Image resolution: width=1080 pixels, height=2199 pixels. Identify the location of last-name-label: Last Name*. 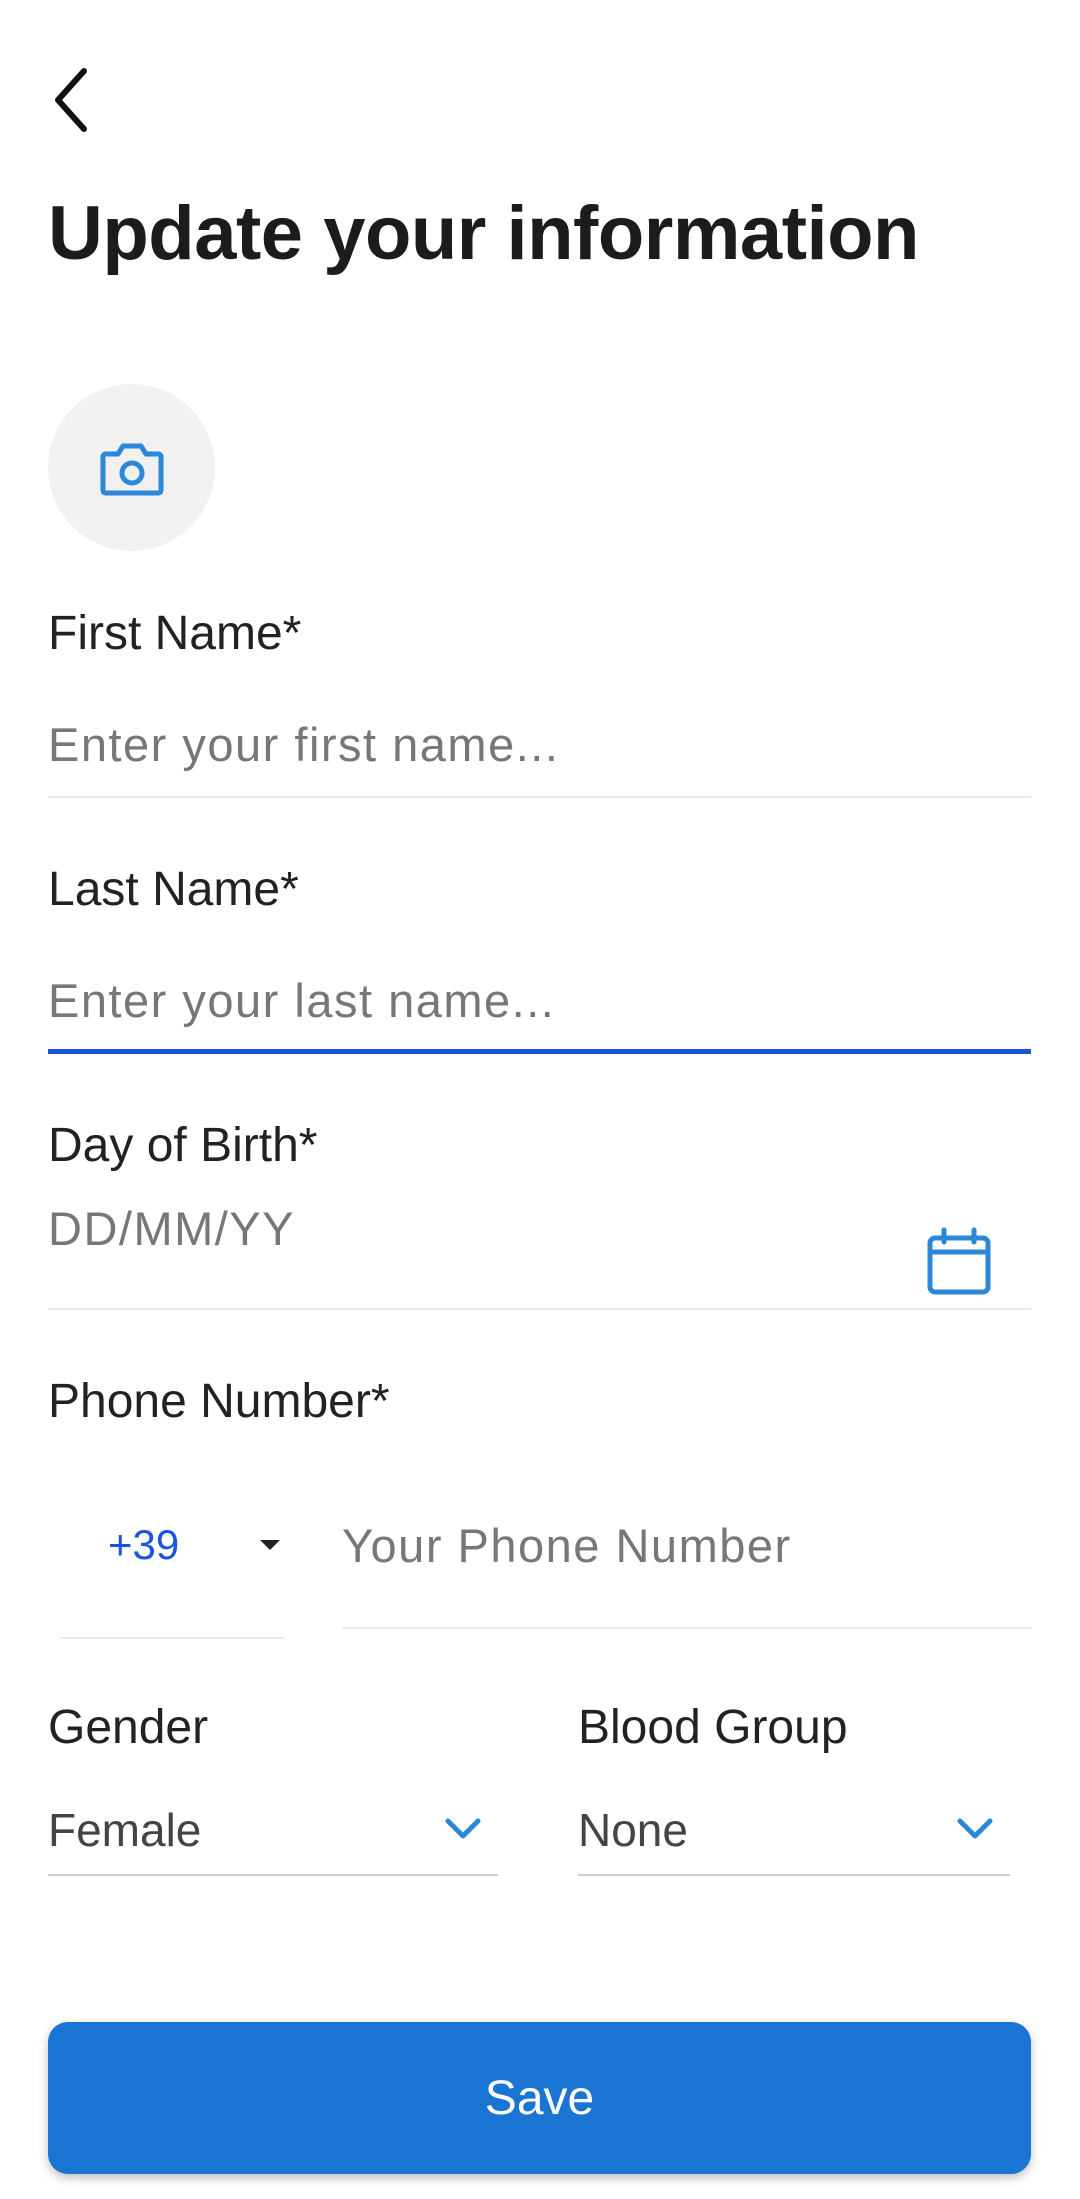
(173, 889).